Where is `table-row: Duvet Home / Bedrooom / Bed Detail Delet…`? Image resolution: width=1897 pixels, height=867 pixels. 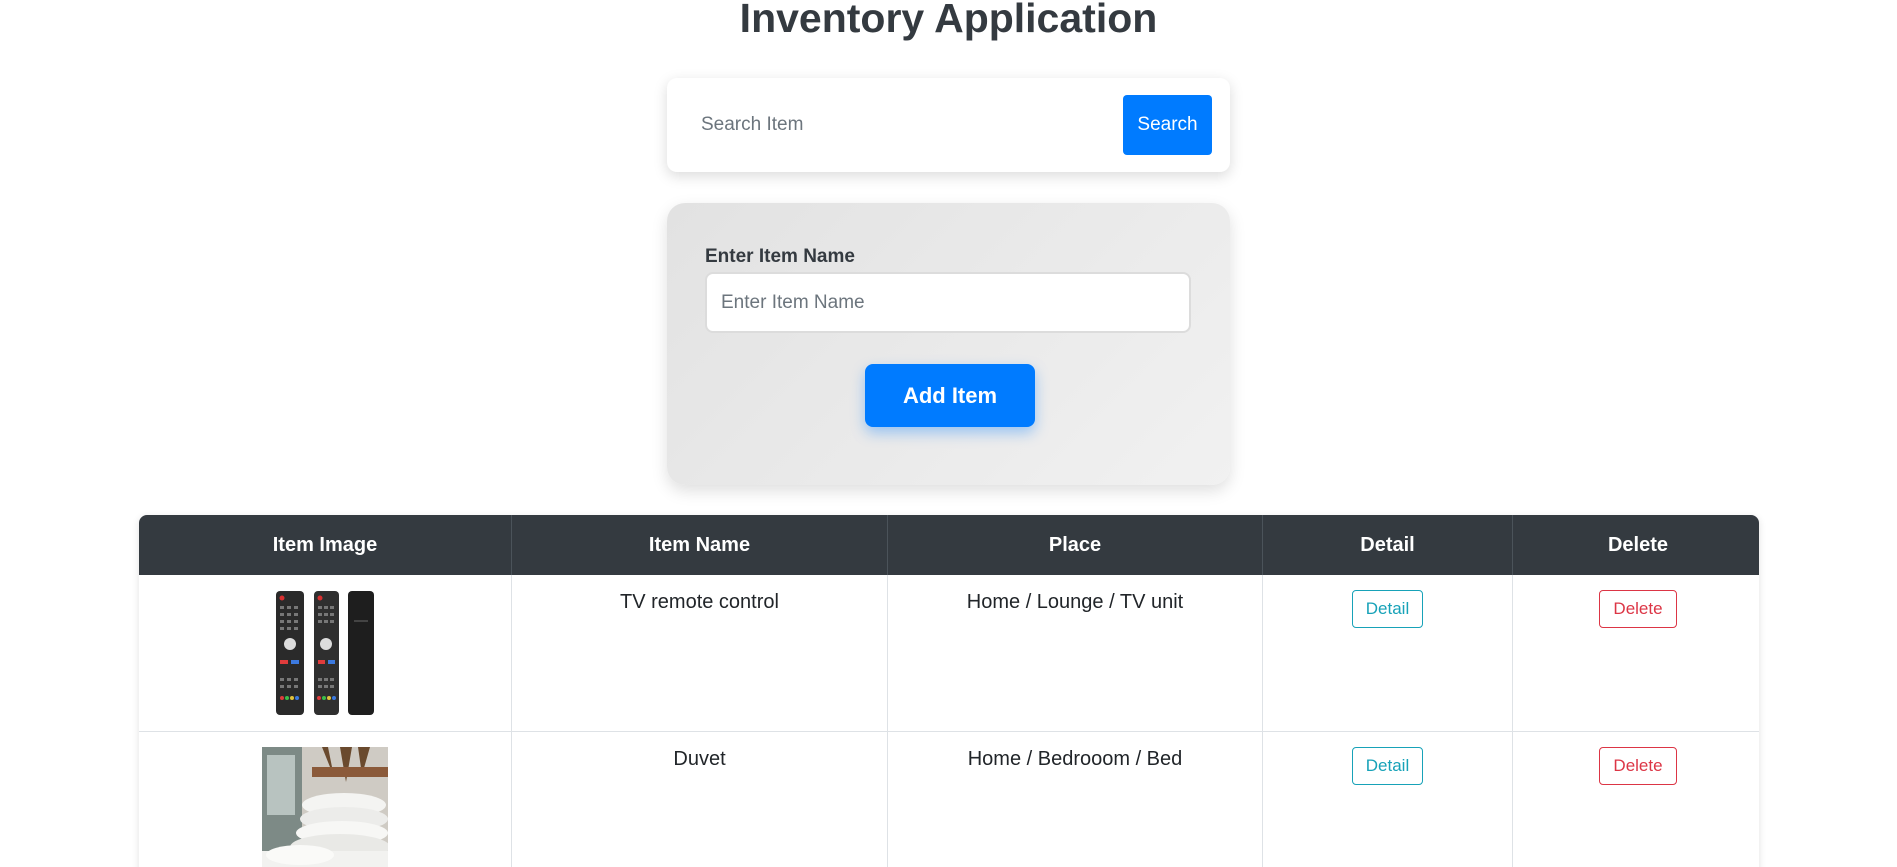
table-row: Duvet Home / Bedrooom / Bed Detail Delet… is located at coordinates (949, 799).